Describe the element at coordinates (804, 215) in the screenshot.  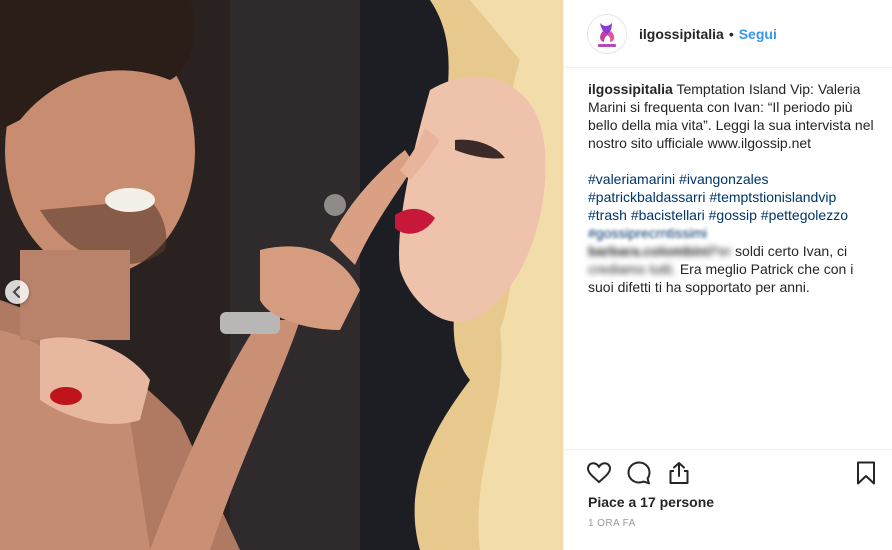
I see `hashtag: #pettegolezzo` at that location.